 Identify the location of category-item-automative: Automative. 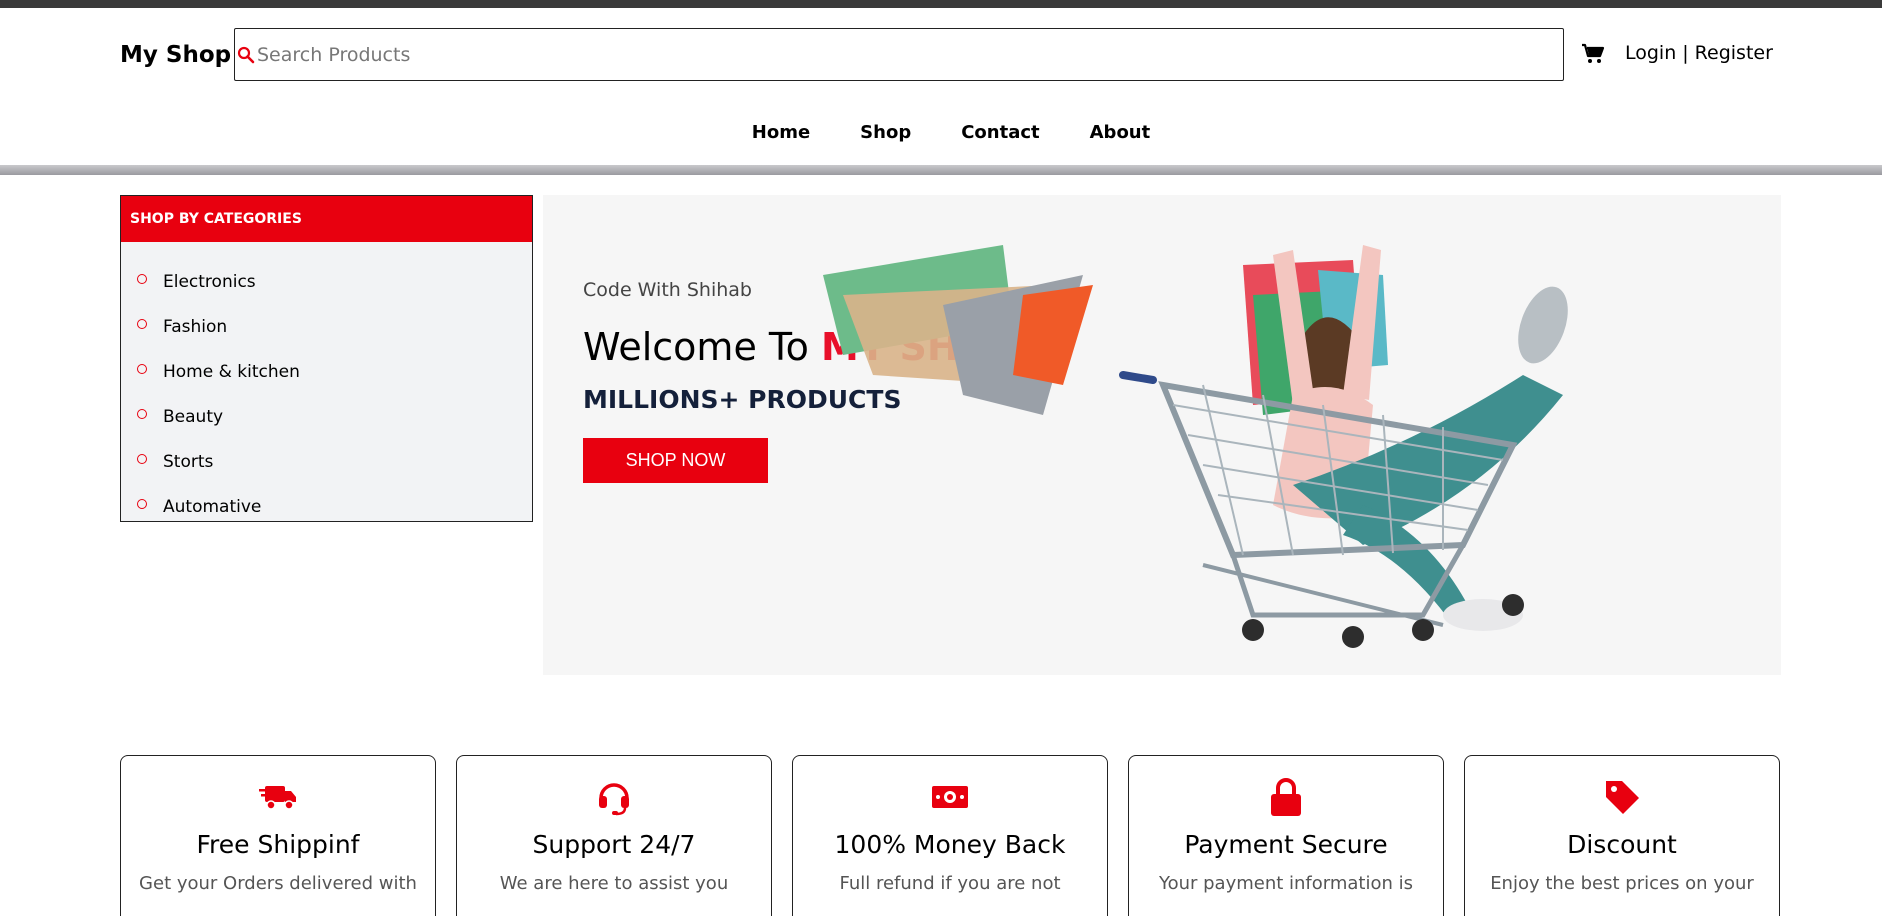
(326, 506).